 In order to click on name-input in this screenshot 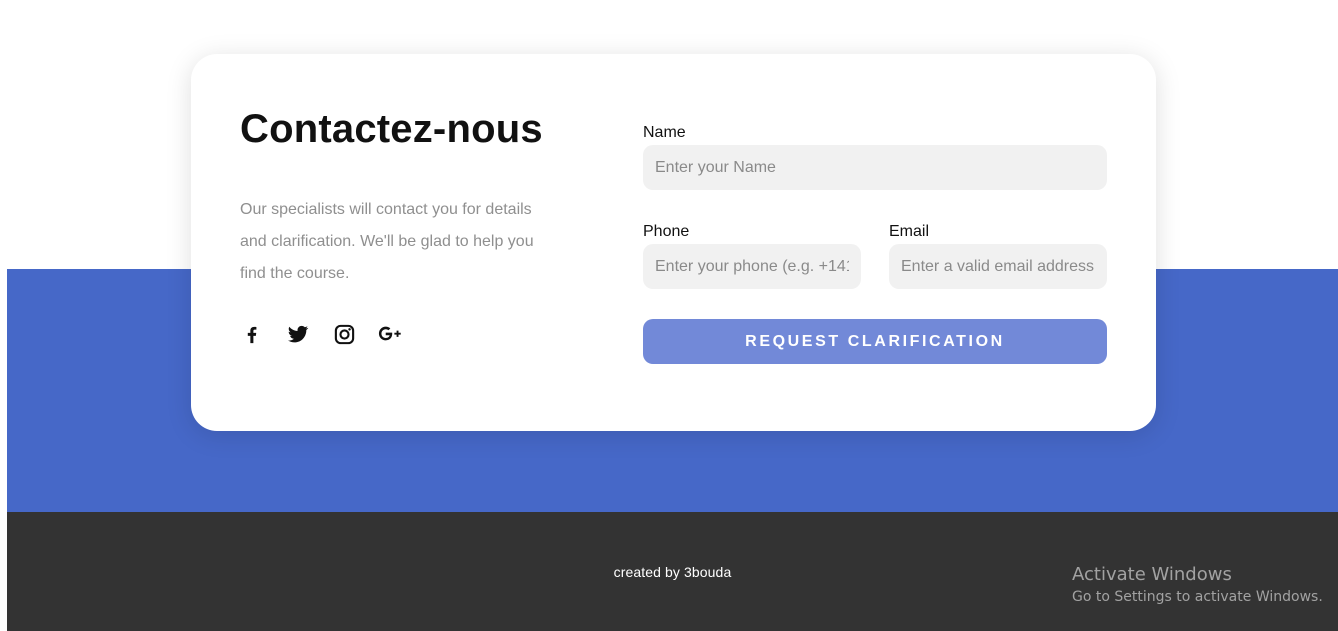, I will do `click(875, 167)`.